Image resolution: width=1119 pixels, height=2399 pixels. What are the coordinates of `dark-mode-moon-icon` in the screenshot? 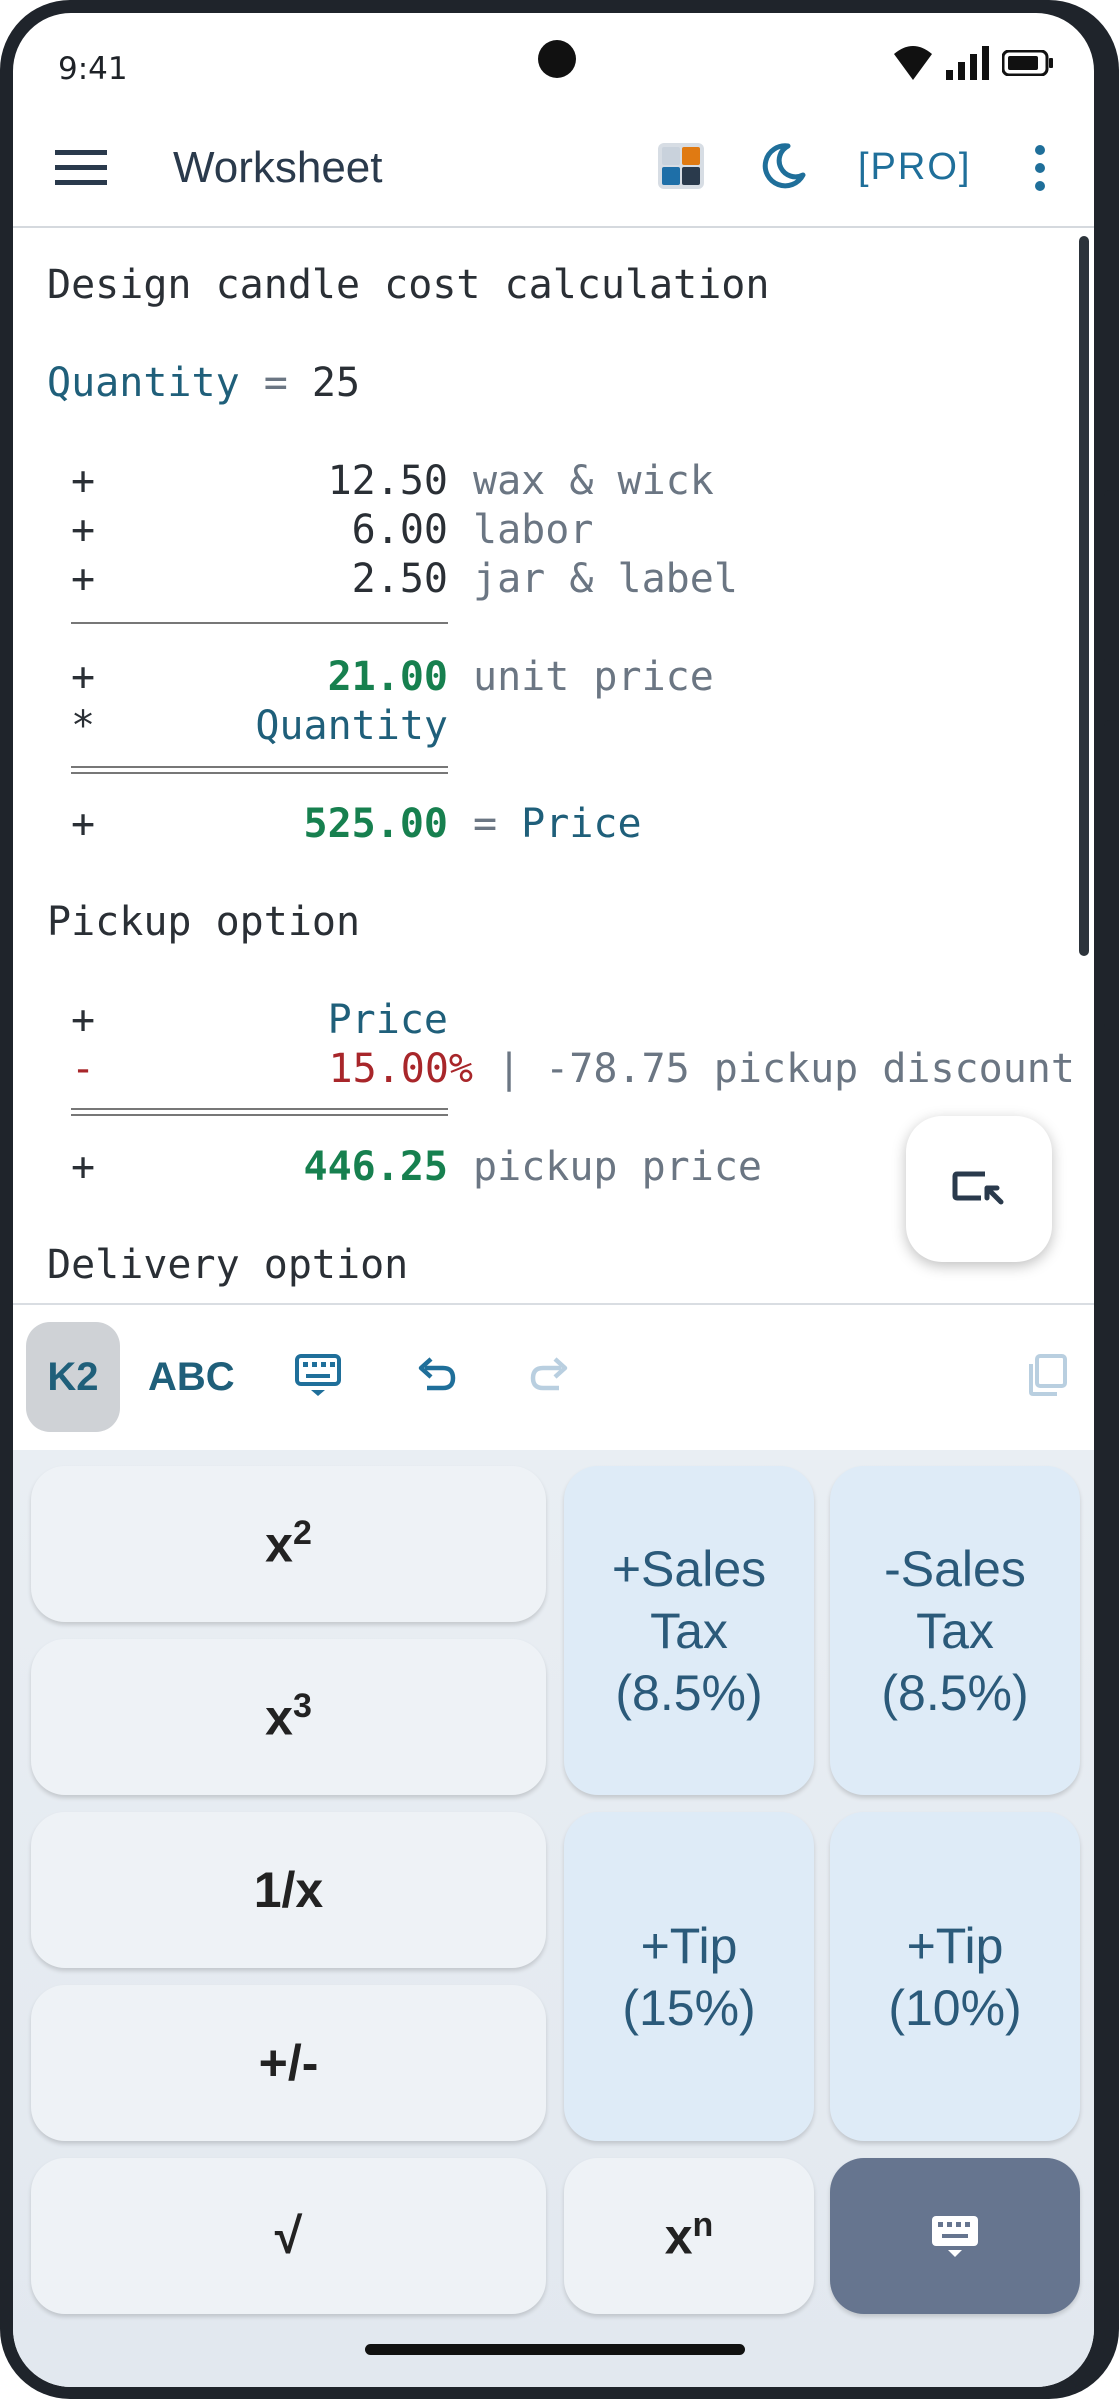 It's located at (783, 166).